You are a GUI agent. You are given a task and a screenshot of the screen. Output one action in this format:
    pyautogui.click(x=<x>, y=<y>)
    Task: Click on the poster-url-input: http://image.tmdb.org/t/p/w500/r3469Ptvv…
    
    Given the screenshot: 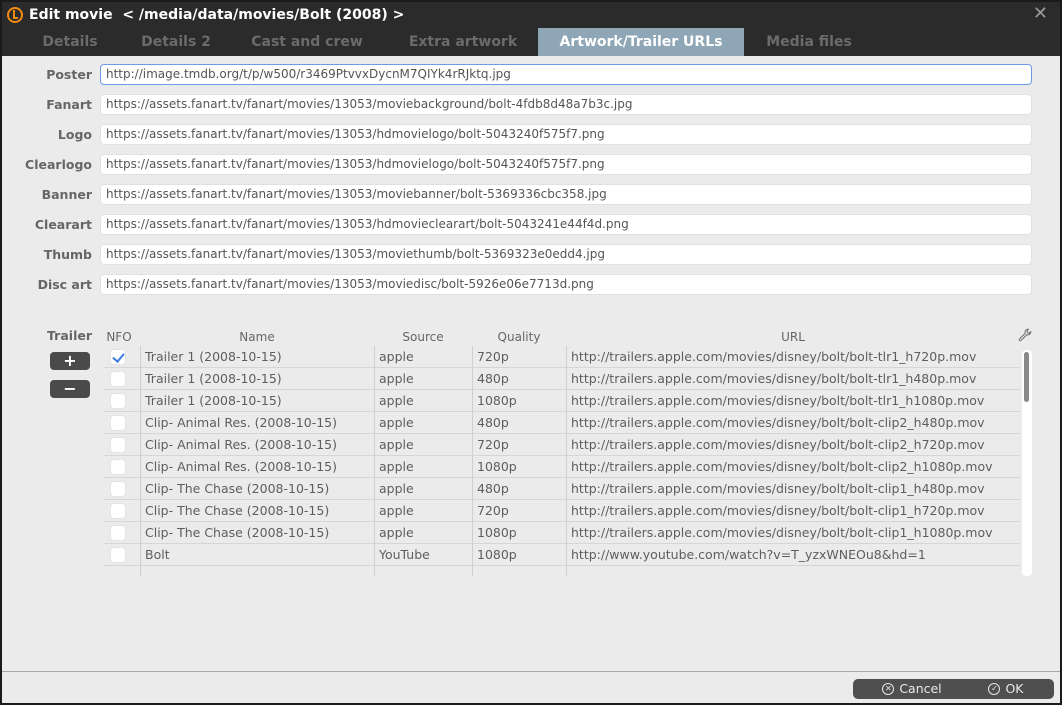 What is the action you would take?
    pyautogui.click(x=566, y=74)
    